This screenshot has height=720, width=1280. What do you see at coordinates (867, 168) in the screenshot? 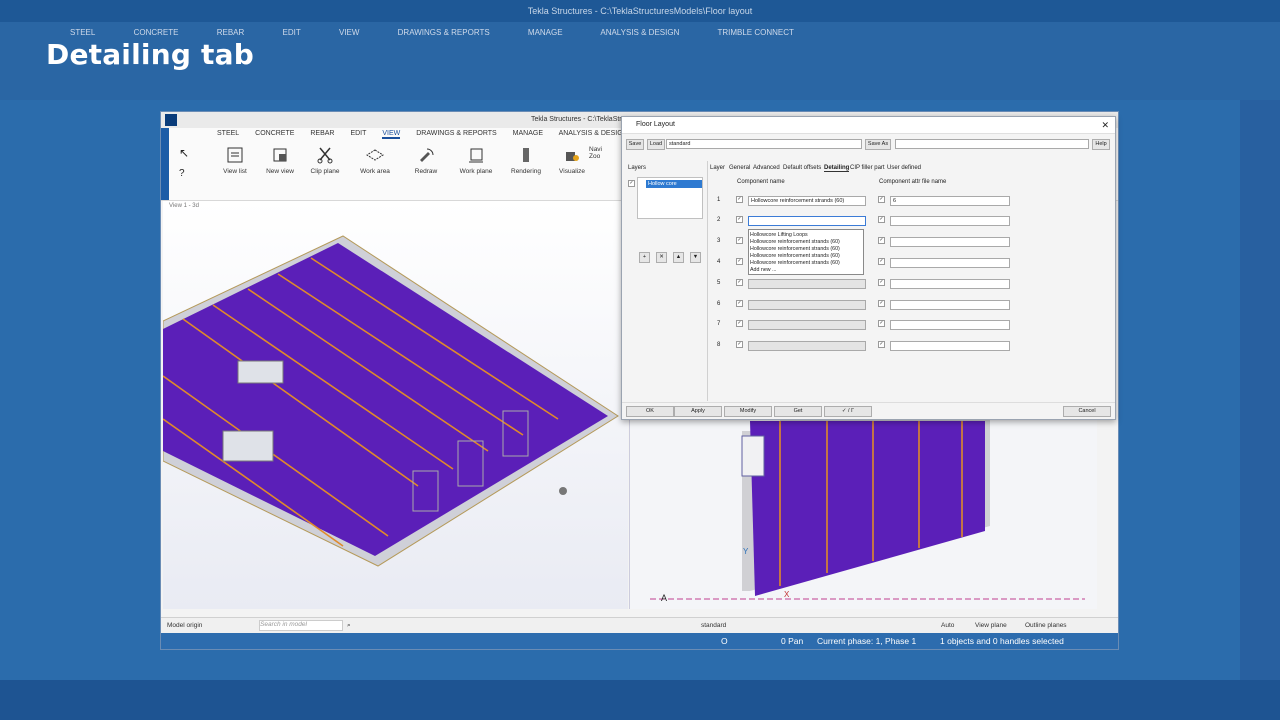
I see `tab-cip-filler-part: CIP filler part` at bounding box center [867, 168].